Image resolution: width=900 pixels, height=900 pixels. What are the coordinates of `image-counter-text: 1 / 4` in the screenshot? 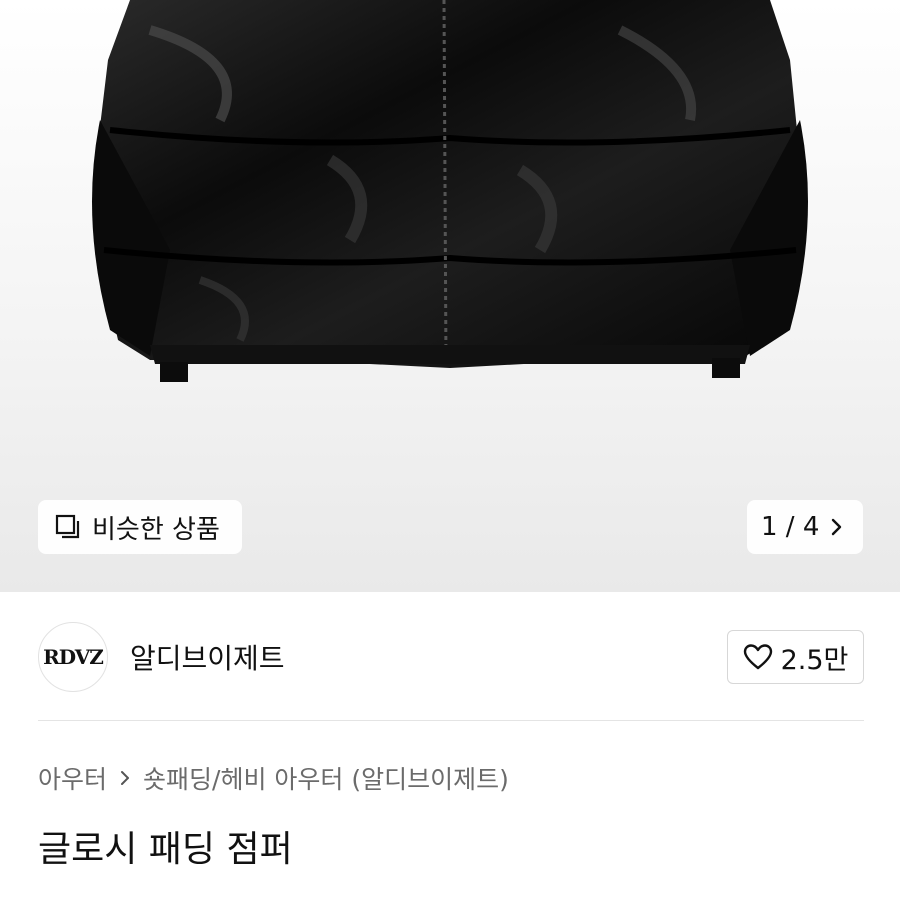 It's located at (790, 527).